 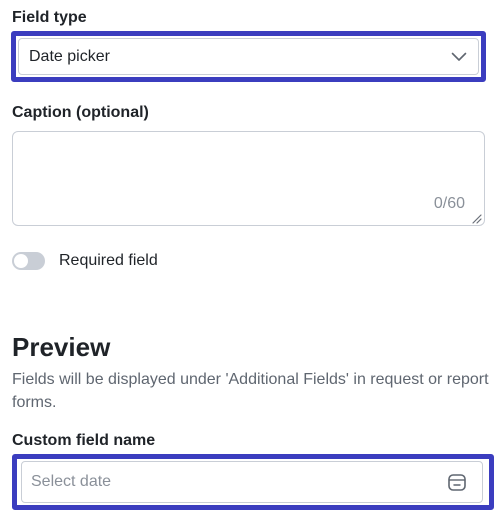 I want to click on toggle-knob, so click(x=21, y=261).